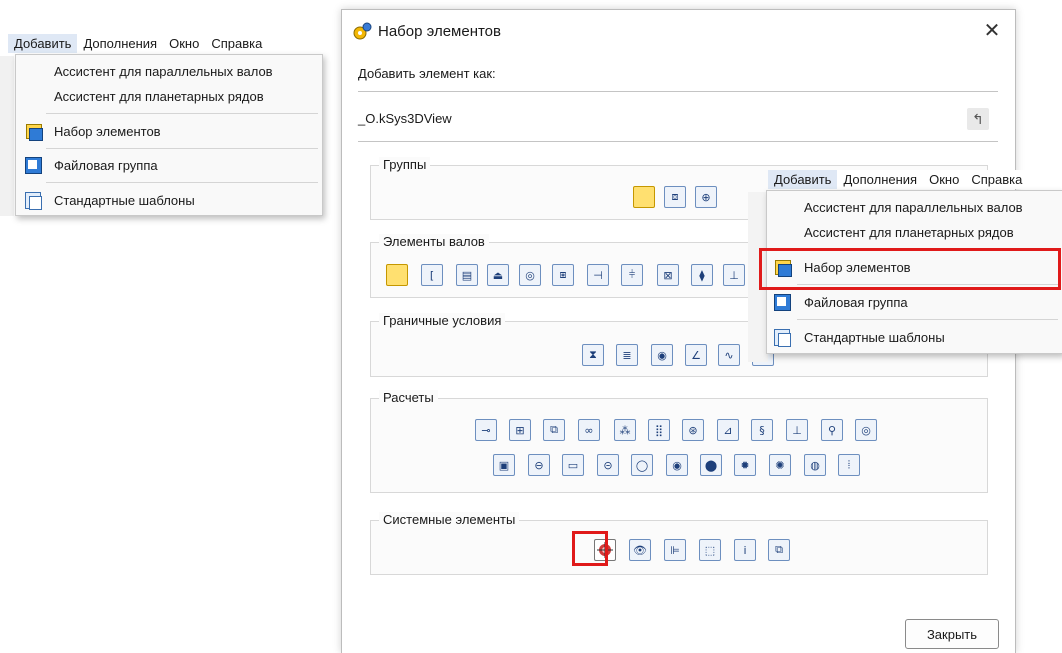 The image size is (1062, 653). What do you see at coordinates (662, 355) in the screenshot?
I see `rotation-icon: ◉` at bounding box center [662, 355].